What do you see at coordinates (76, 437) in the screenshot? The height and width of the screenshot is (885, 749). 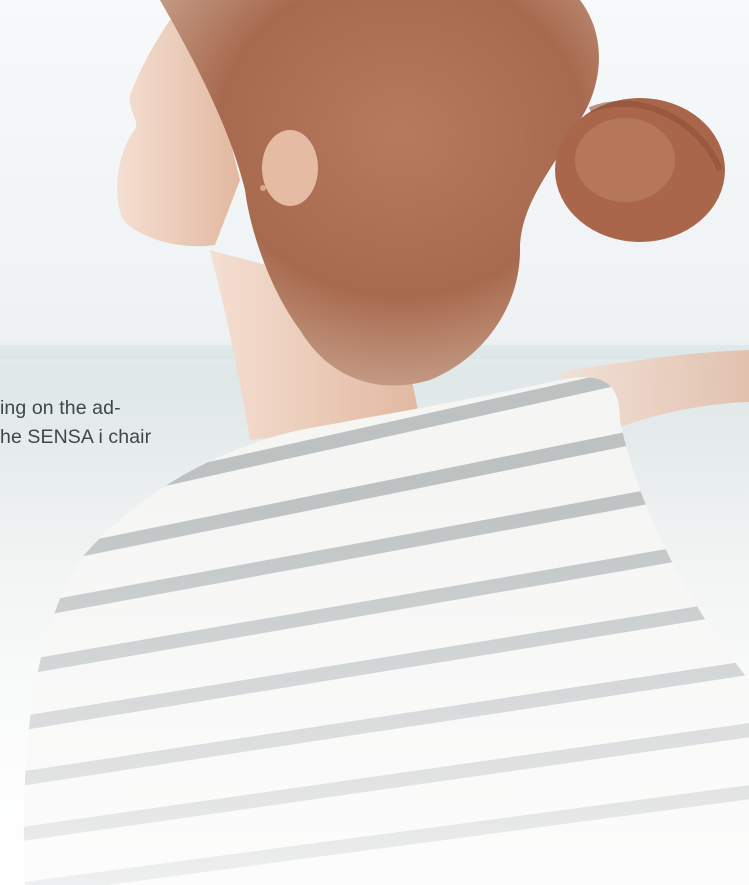 I see `caption-line-2: he SENSA i chair` at bounding box center [76, 437].